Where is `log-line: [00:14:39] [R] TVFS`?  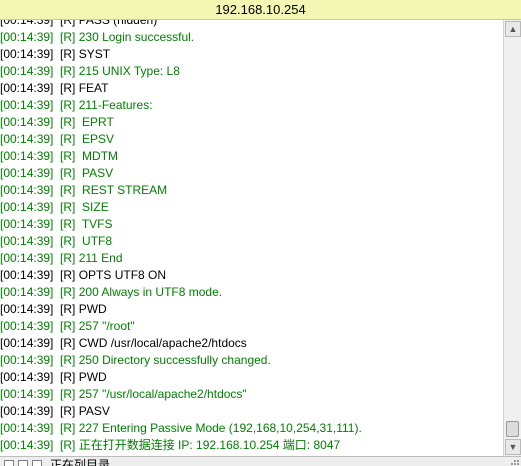 log-line: [00:14:39] [R] TVFS is located at coordinates (56, 224).